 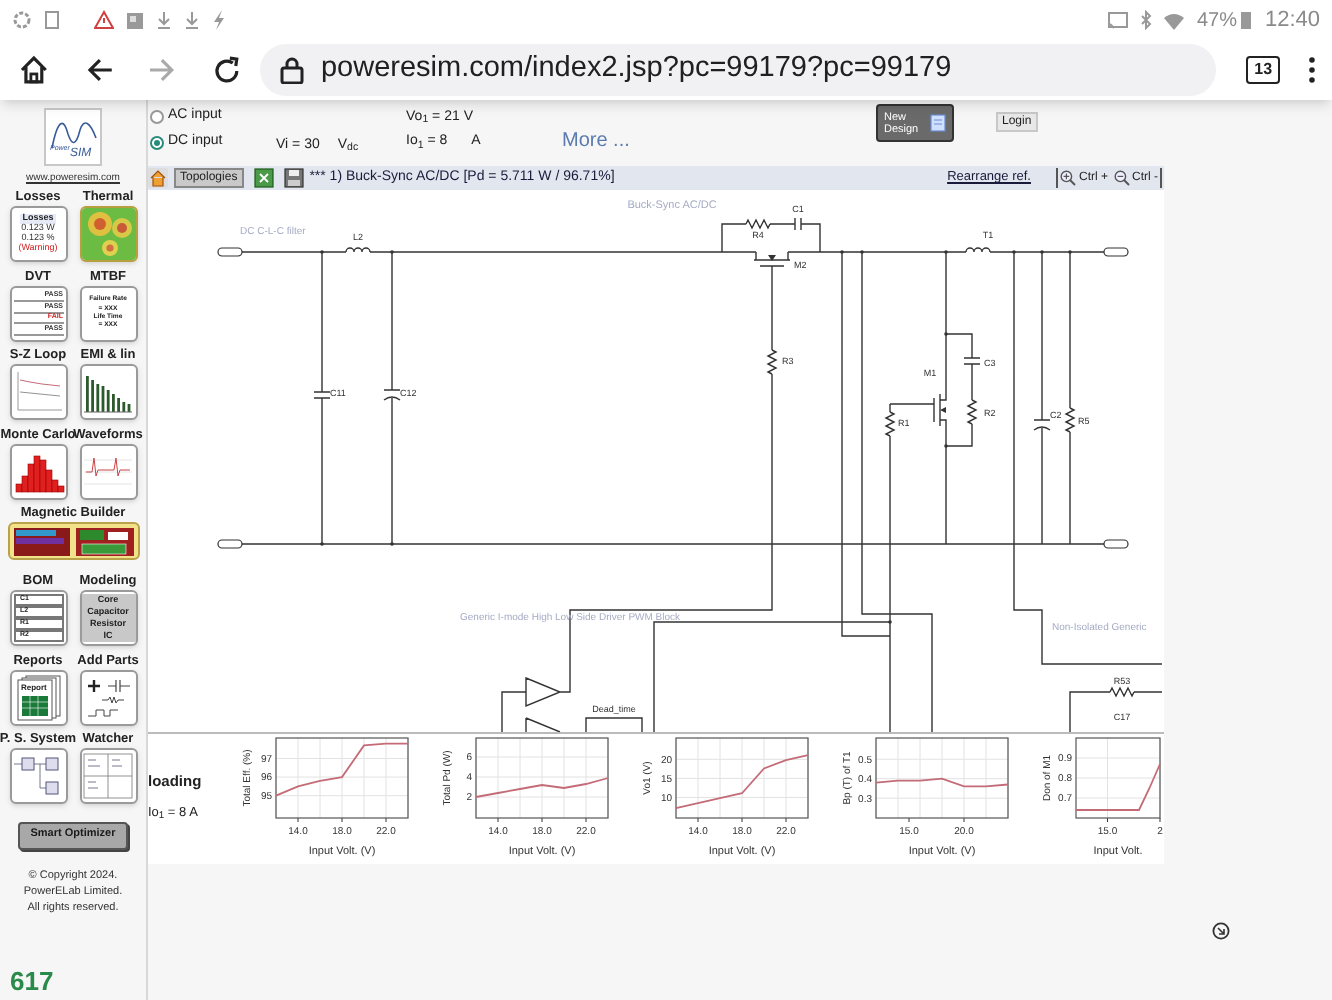 I want to click on winding-layout-drawing, so click(x=73, y=541).